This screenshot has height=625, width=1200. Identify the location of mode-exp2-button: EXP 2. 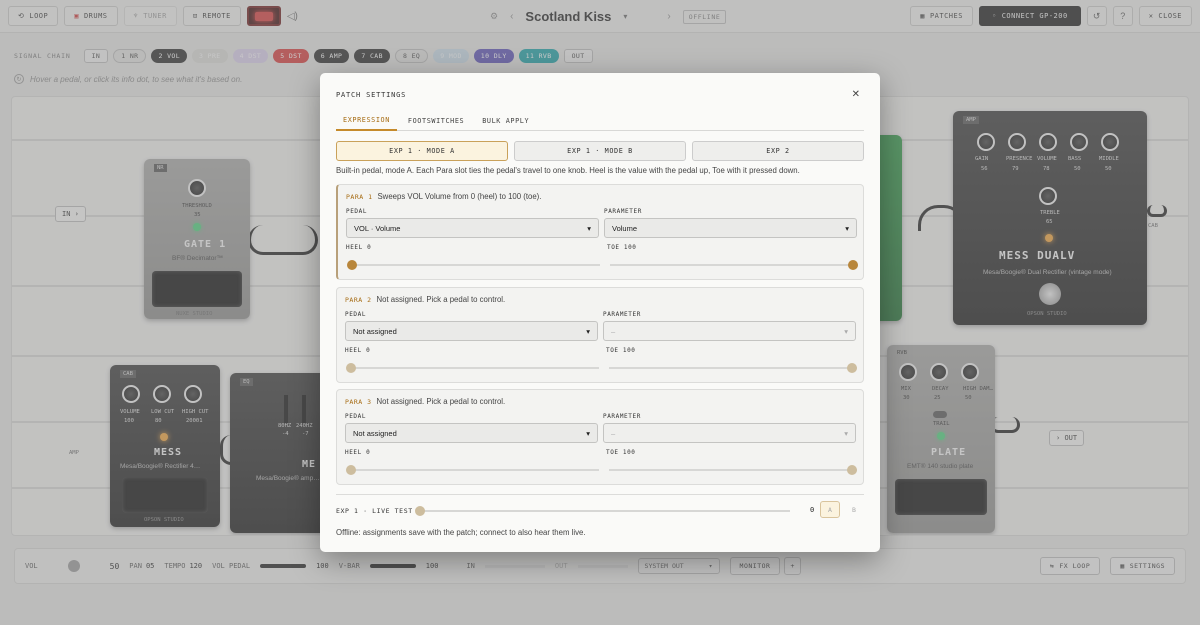
(778, 151).